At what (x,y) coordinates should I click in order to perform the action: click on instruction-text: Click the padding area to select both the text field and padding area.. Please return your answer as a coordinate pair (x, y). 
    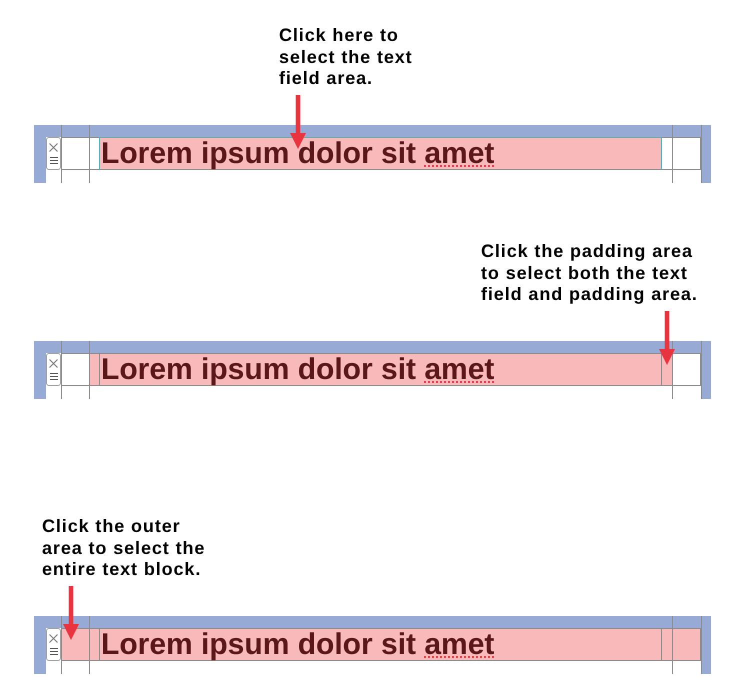
    Looking at the image, I should click on (589, 273).